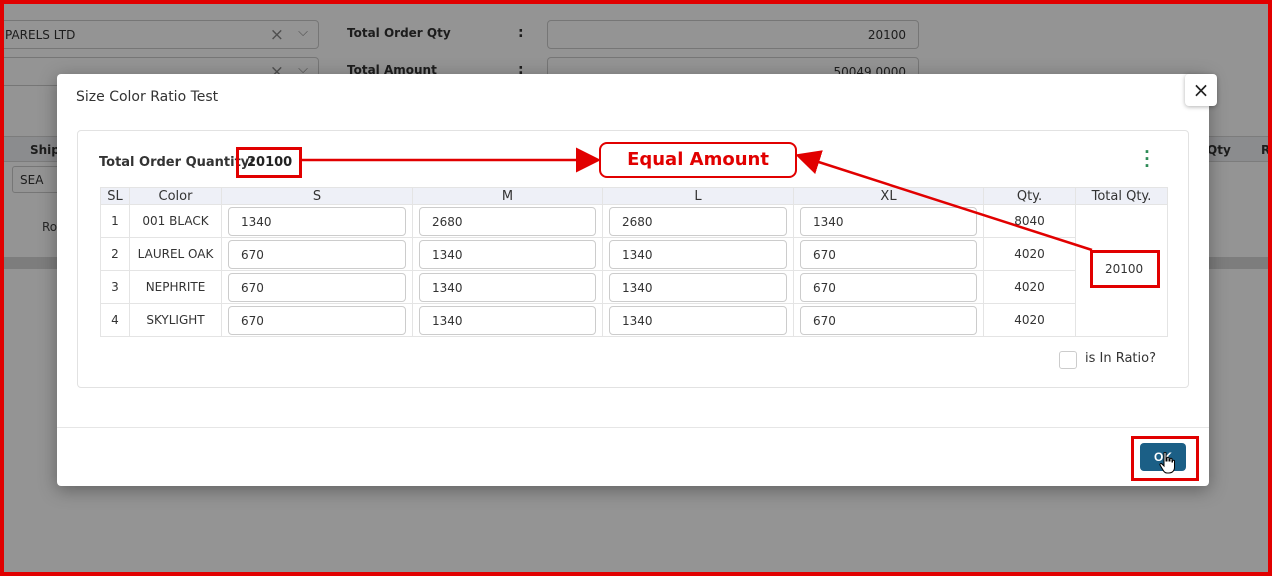 The height and width of the screenshot is (576, 1272). Describe the element at coordinates (115, 196) in the screenshot. I see `column-header-sl: SL` at that location.